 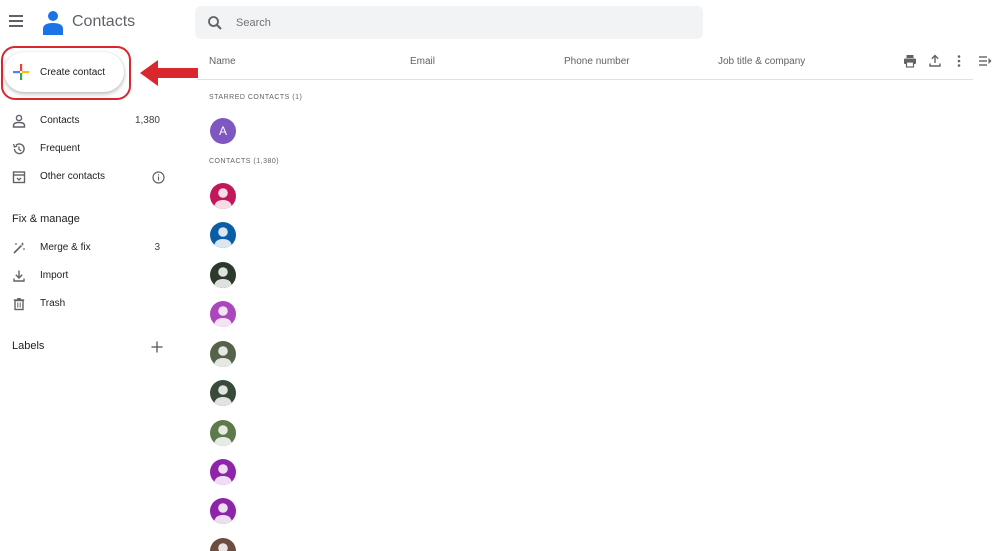 What do you see at coordinates (87, 149) in the screenshot?
I see `sidebar-item-frequent: Frequent` at bounding box center [87, 149].